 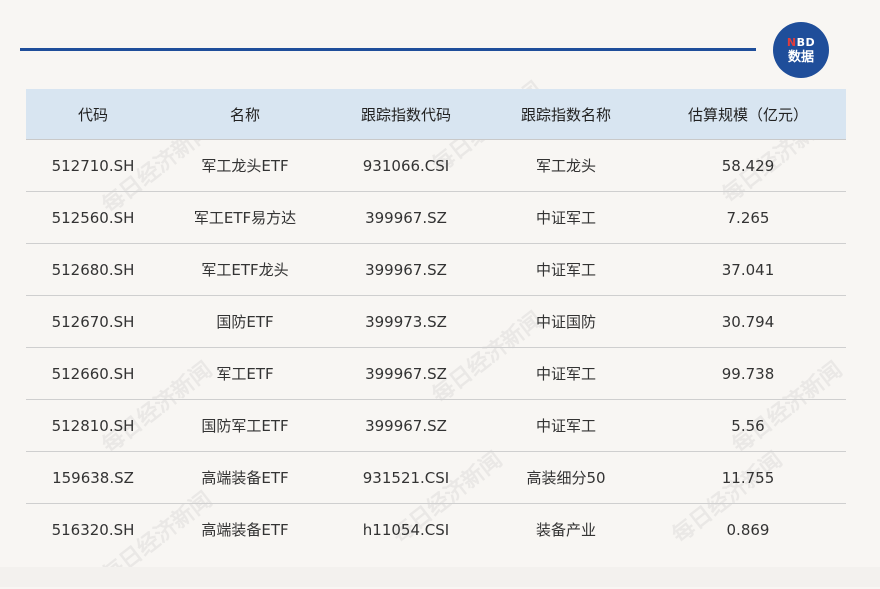 I want to click on table-row: 512810.SH 国防军工ETF 399967.SZ 中证军工 5.56, so click(x=436, y=425).